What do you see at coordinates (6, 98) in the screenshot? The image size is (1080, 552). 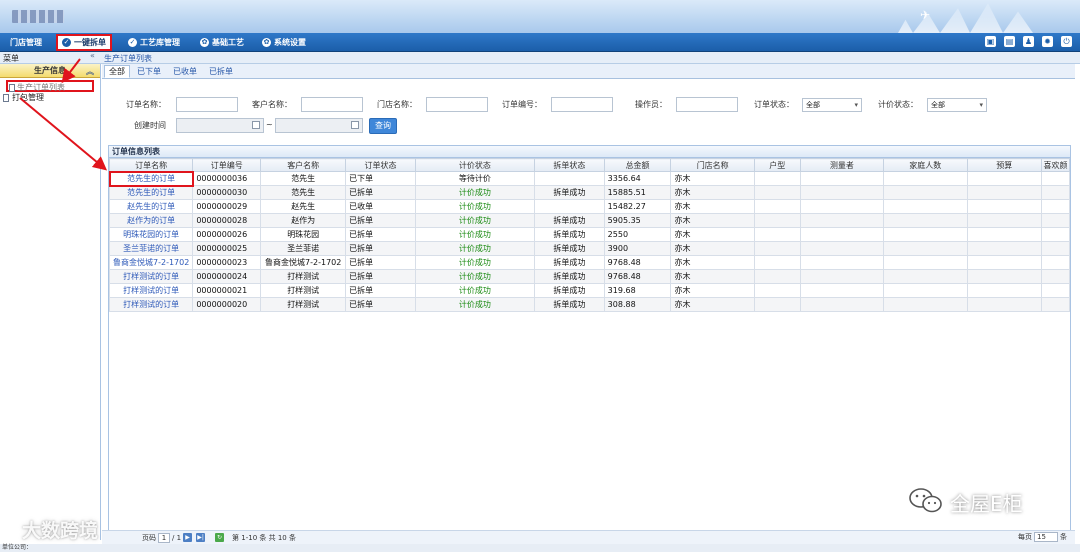 I see `document-icon` at bounding box center [6, 98].